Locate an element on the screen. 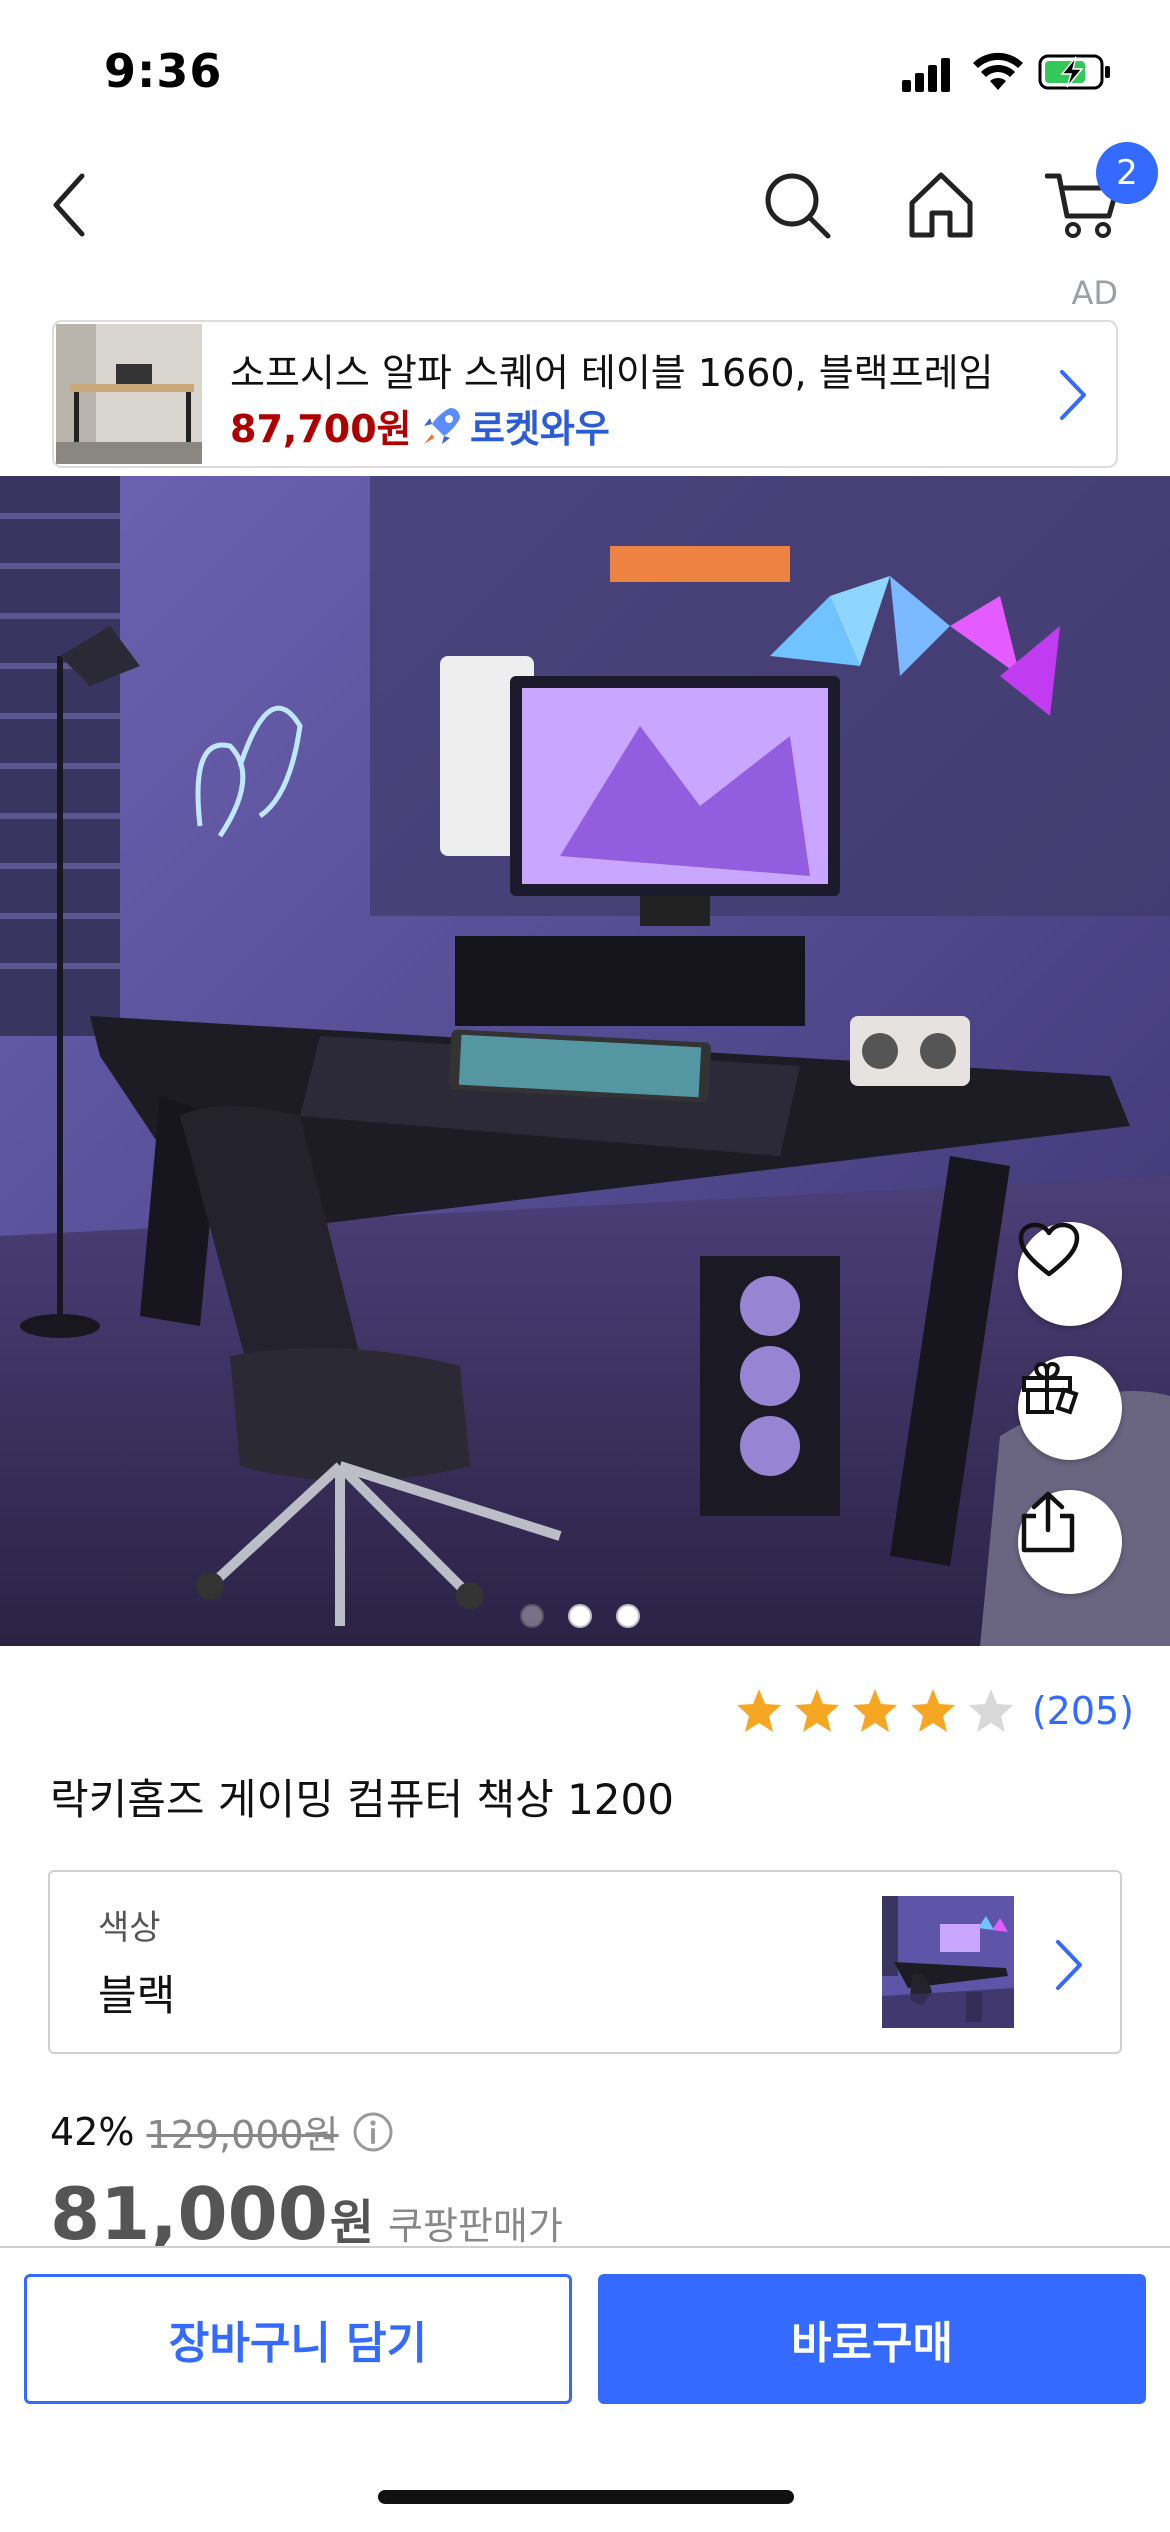  sale-price-unit: 원 is located at coordinates (352, 2223).